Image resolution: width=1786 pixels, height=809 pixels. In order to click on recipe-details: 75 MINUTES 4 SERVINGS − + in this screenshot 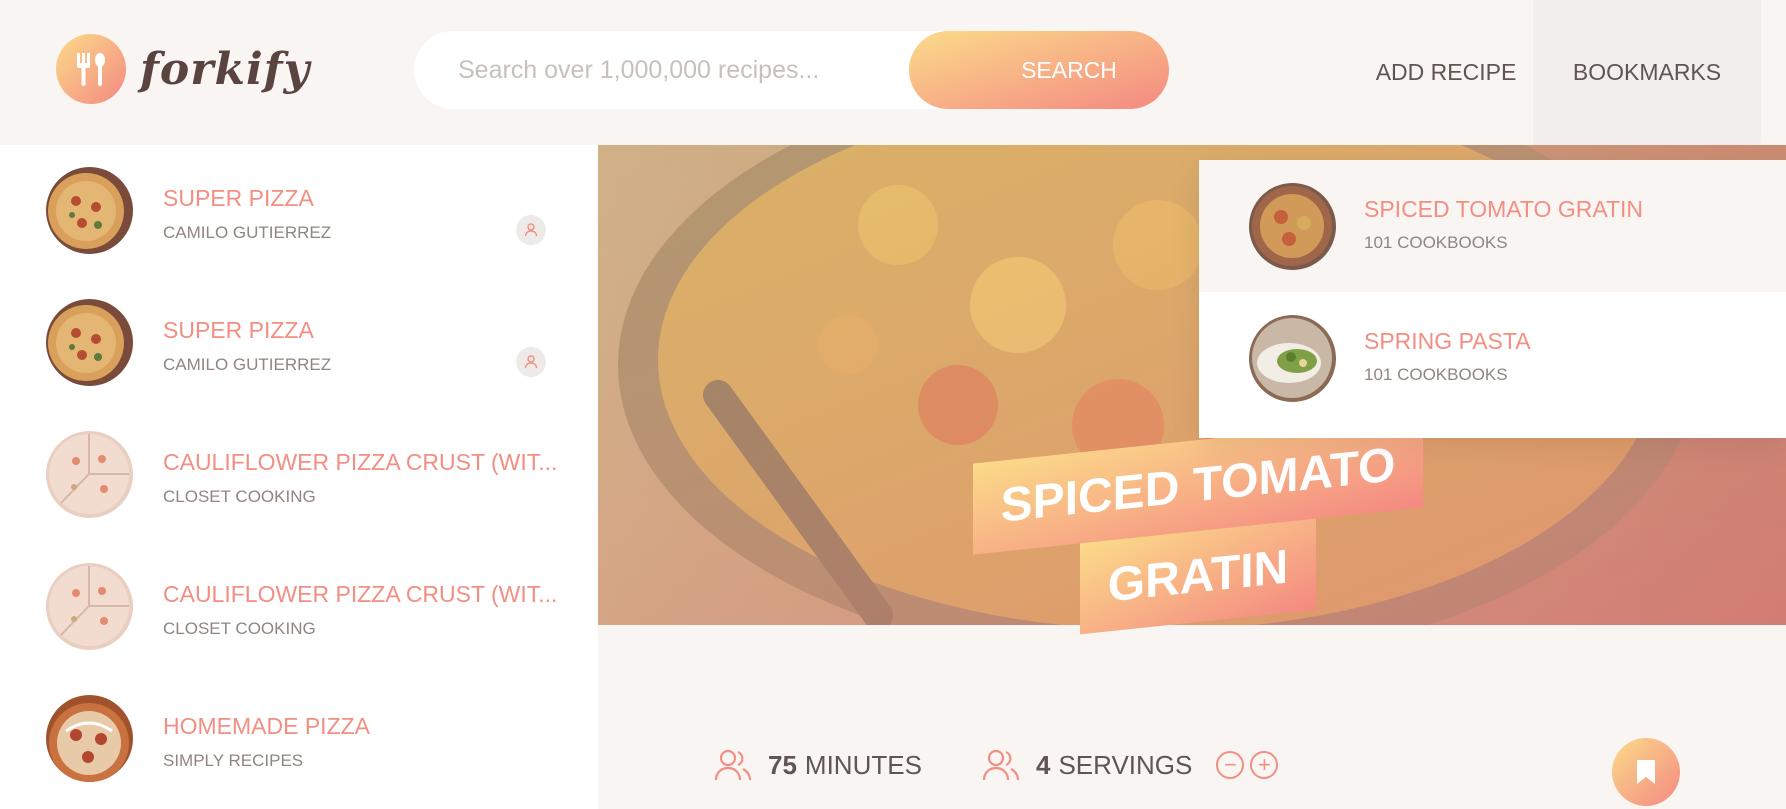, I will do `click(1214, 765)`.